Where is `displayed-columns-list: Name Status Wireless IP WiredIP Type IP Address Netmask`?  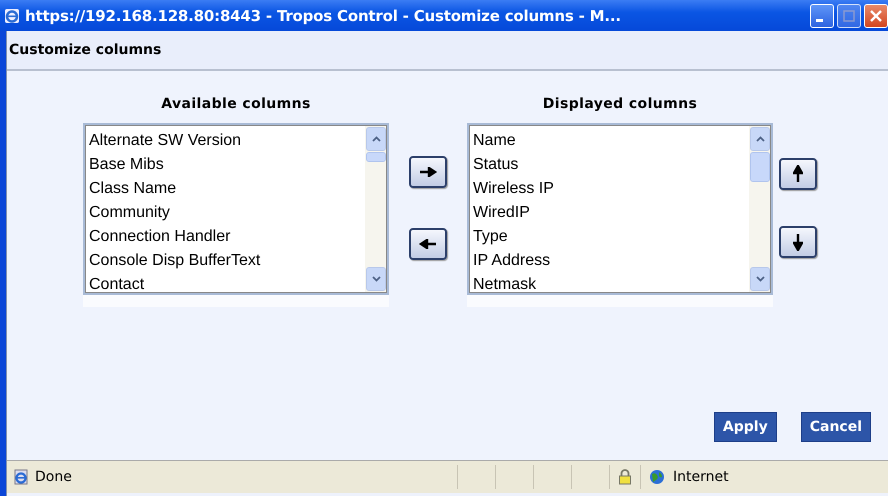 displayed-columns-list: Name Status Wireless IP WiredIP Type IP Address Netmask is located at coordinates (620, 209).